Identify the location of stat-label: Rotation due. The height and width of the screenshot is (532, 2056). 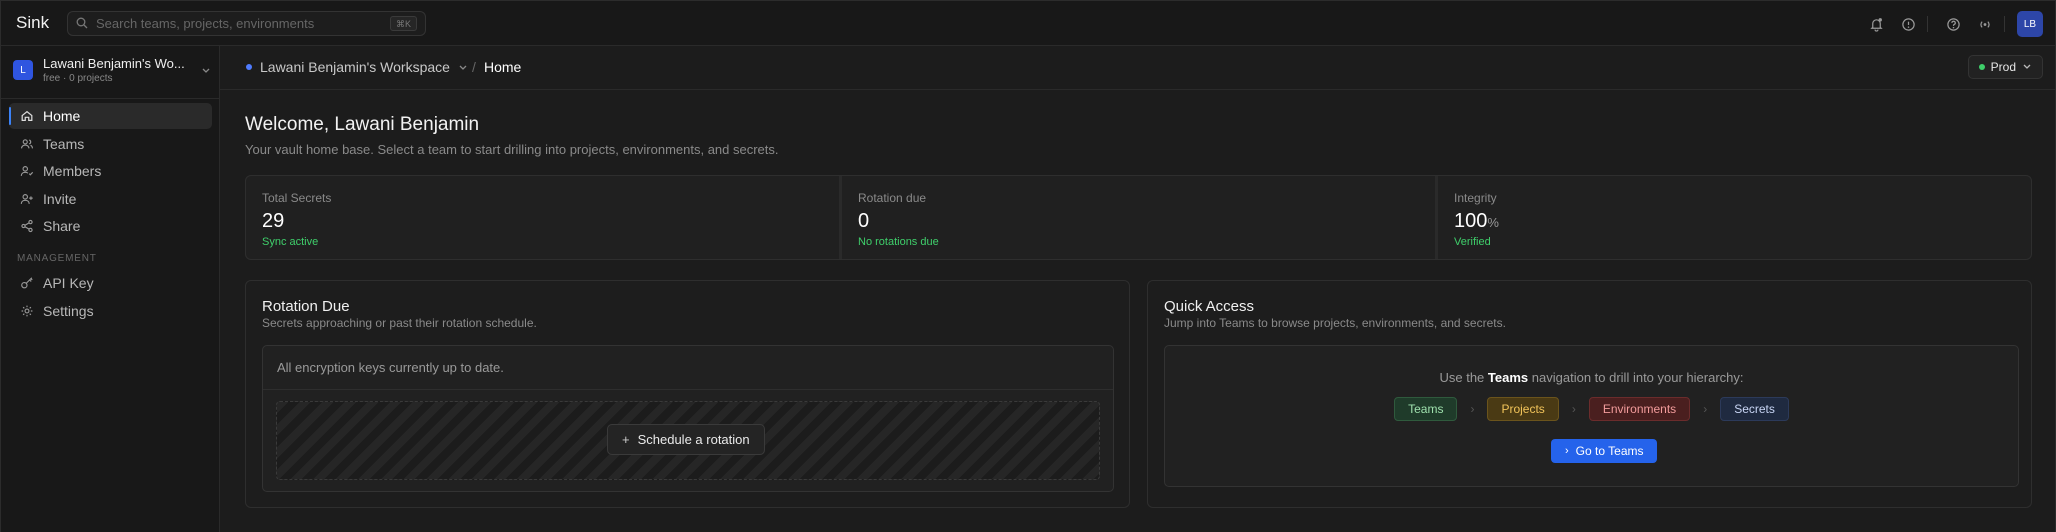
(892, 198).